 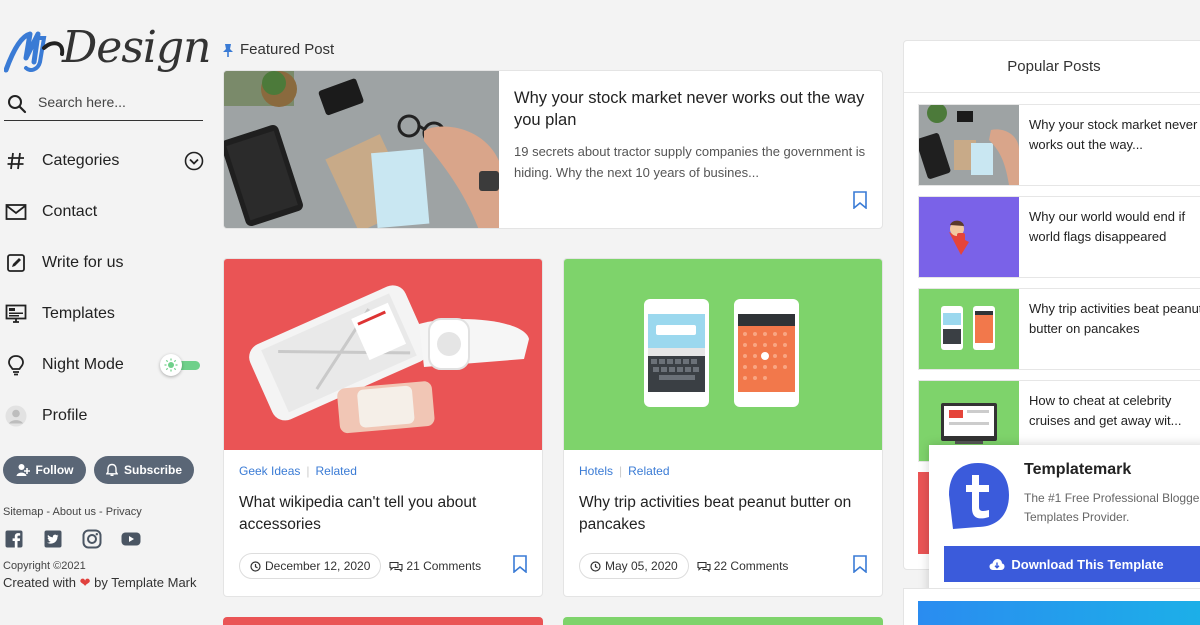 I want to click on user-icon, so click(x=16, y=416).